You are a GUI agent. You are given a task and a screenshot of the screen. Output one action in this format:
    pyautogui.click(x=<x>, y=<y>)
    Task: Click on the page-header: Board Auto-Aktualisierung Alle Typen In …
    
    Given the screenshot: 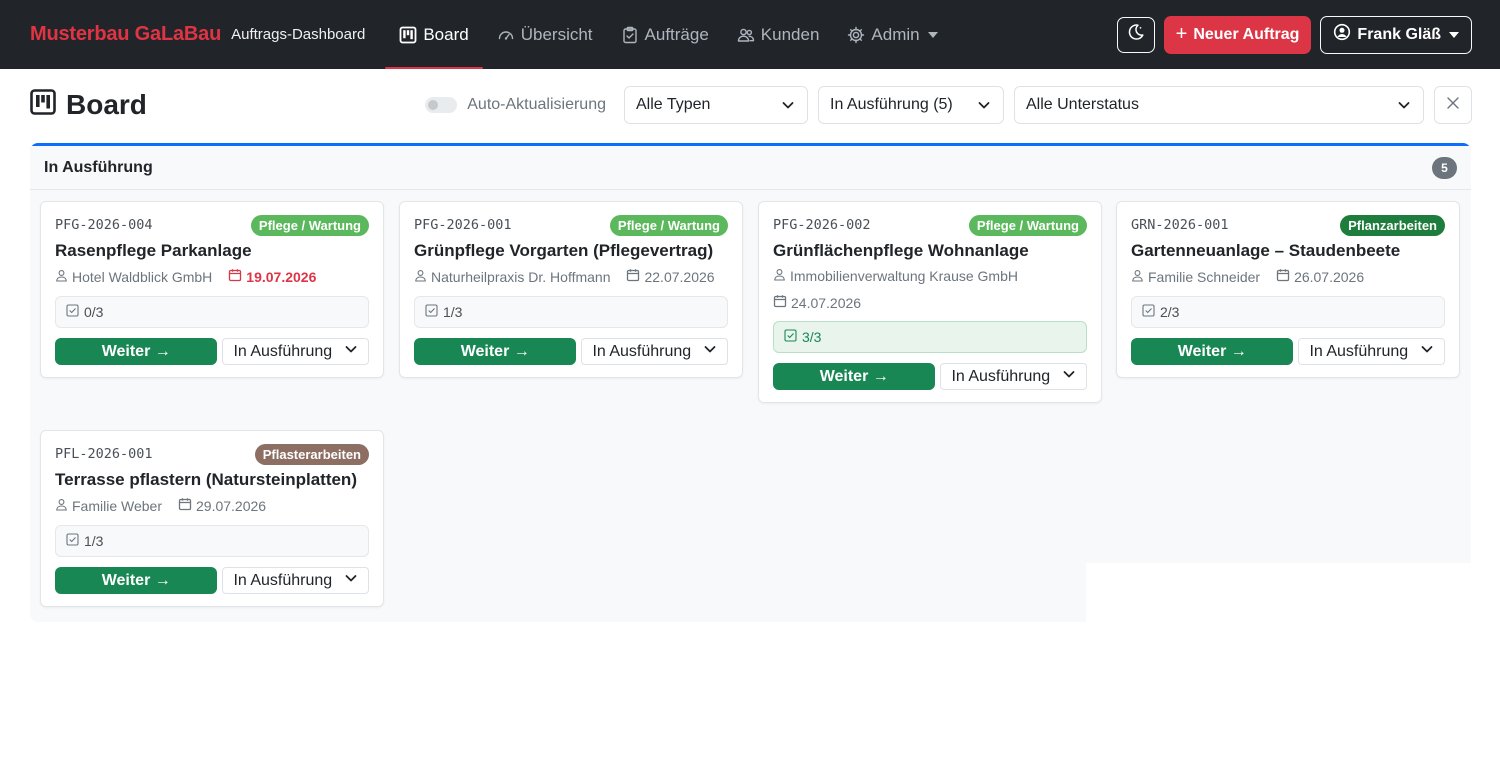 What is the action you would take?
    pyautogui.click(x=751, y=105)
    